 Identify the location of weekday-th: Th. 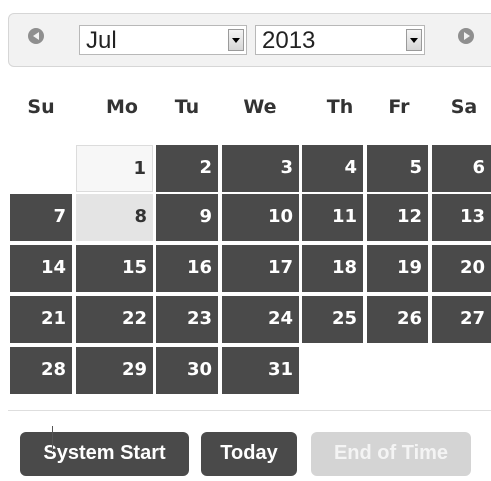
(340, 107).